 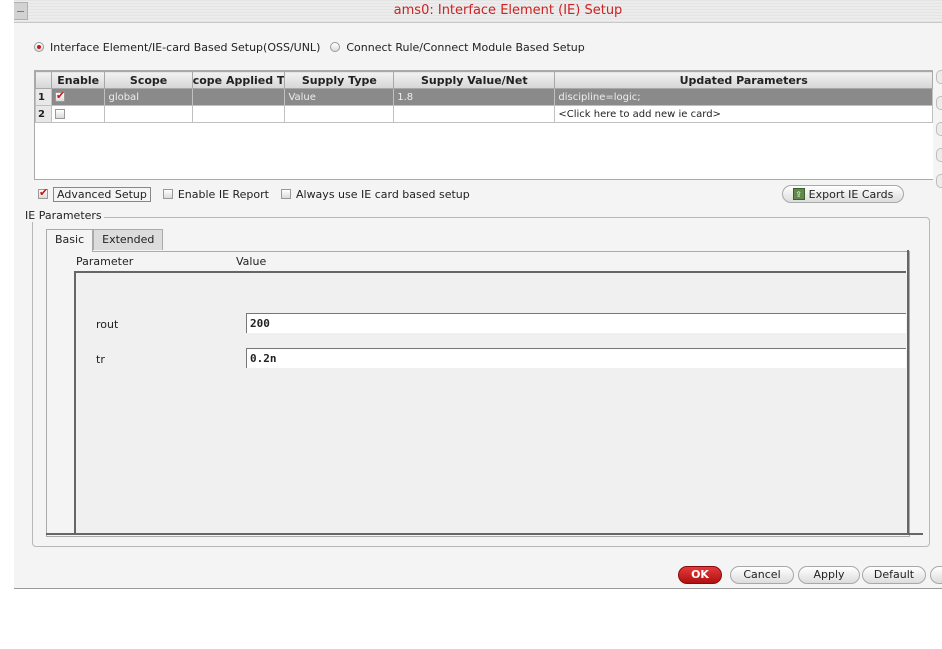 I want to click on add-ie-card-cell: <Click here to add new ie card>, so click(x=743, y=114).